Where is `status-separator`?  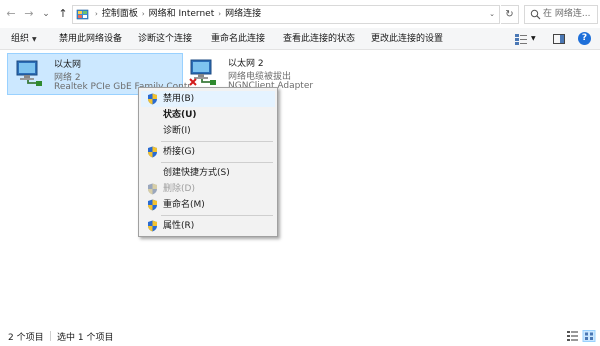 status-separator is located at coordinates (50, 336).